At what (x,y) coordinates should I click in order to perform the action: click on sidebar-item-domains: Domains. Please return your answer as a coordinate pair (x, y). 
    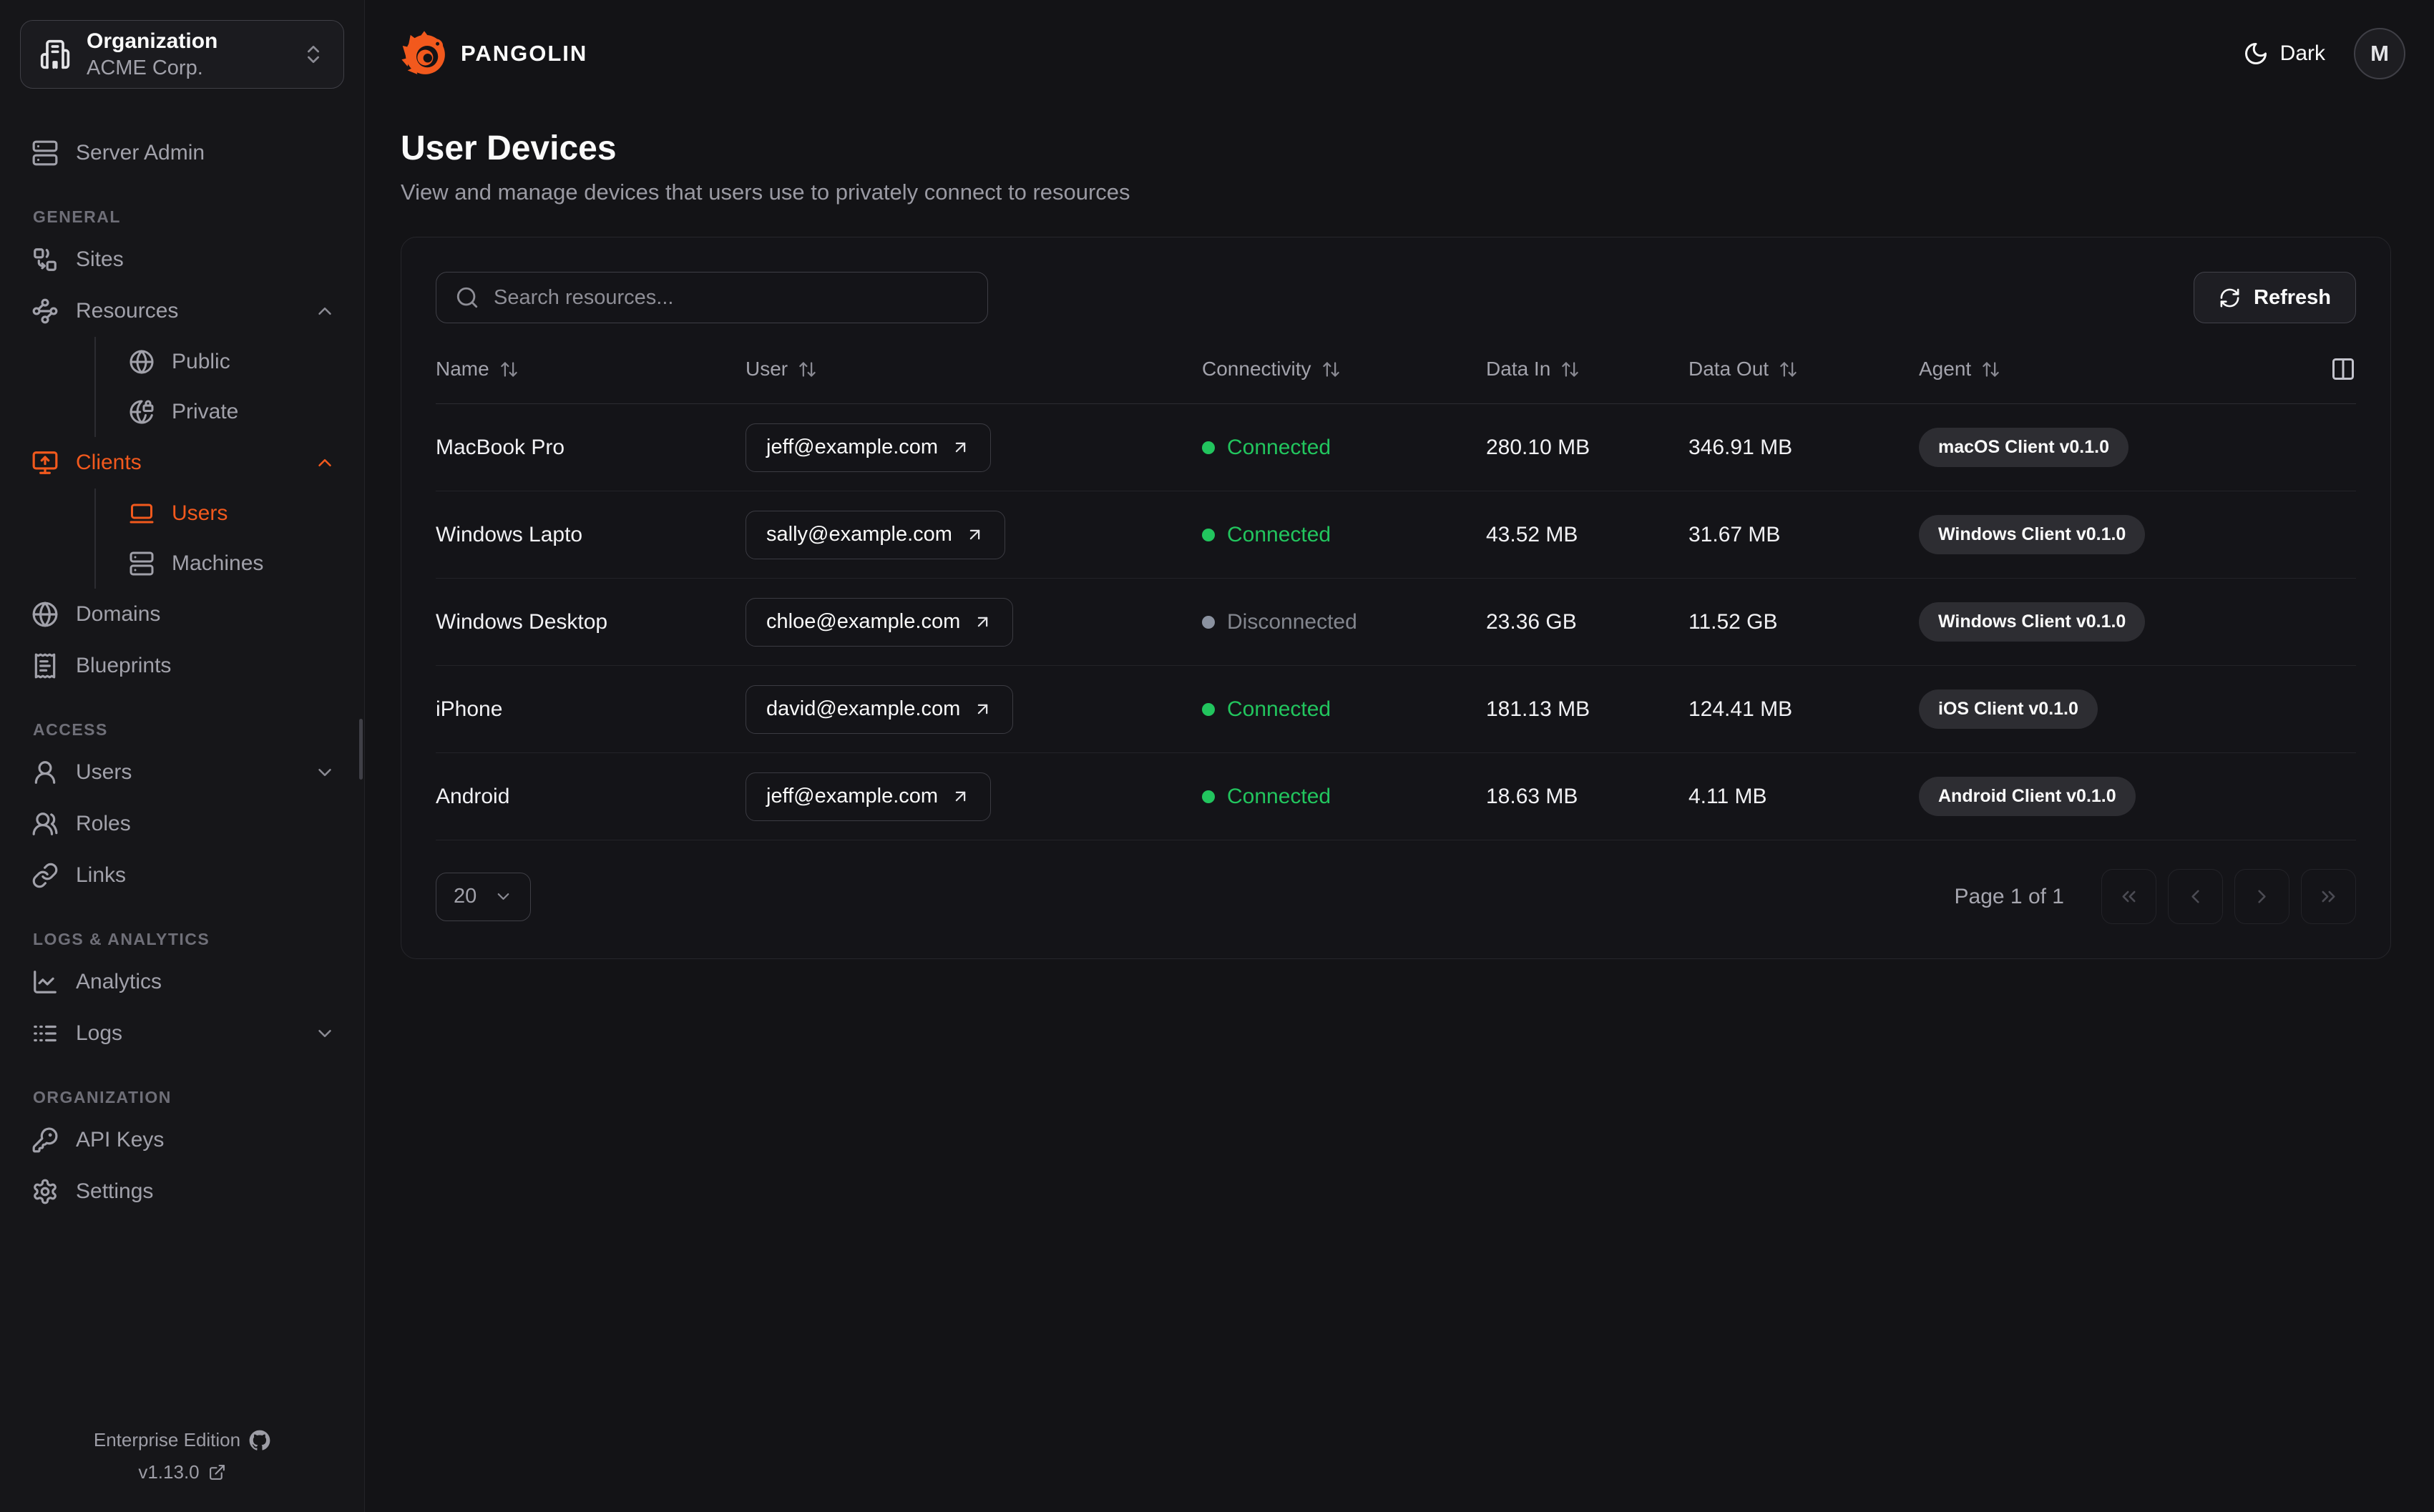
    Looking at the image, I should click on (183, 614).